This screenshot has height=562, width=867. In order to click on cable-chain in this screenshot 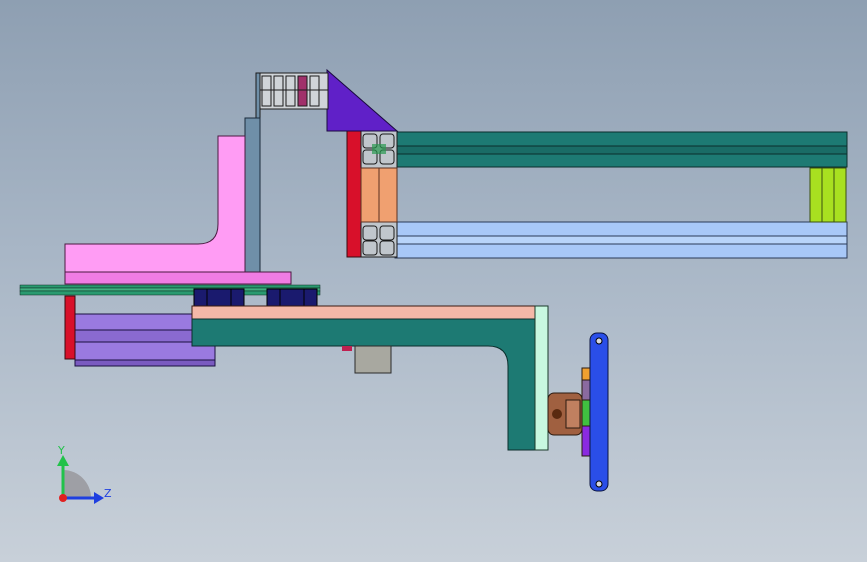, I will do `click(292, 95)`.